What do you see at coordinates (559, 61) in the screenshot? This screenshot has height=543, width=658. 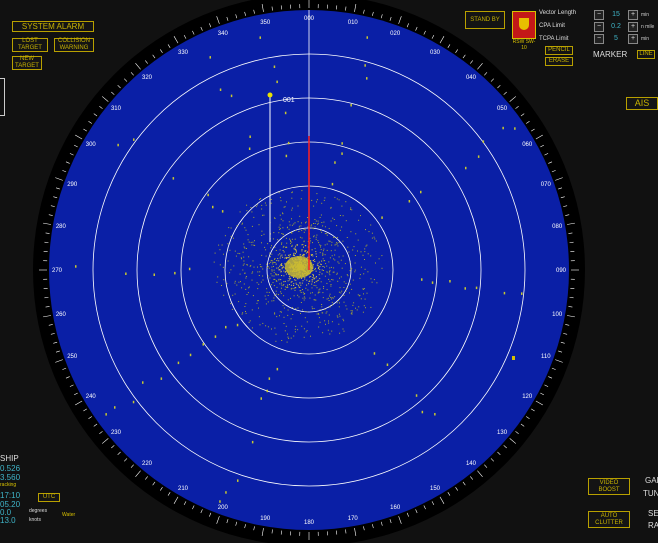 I see `erase-button: ERASE` at bounding box center [559, 61].